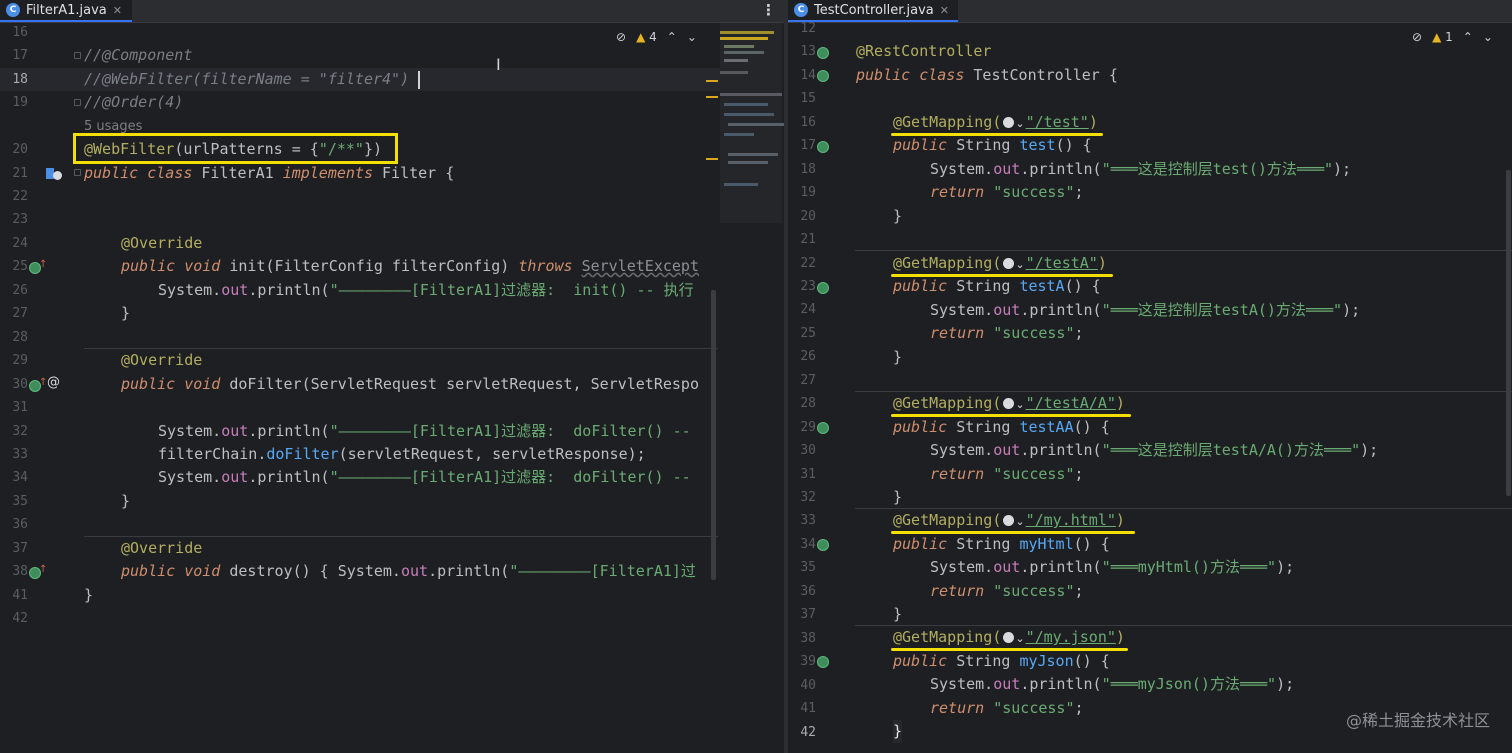  What do you see at coordinates (1046, 661) in the screenshot?
I see `code-token: myJson` at bounding box center [1046, 661].